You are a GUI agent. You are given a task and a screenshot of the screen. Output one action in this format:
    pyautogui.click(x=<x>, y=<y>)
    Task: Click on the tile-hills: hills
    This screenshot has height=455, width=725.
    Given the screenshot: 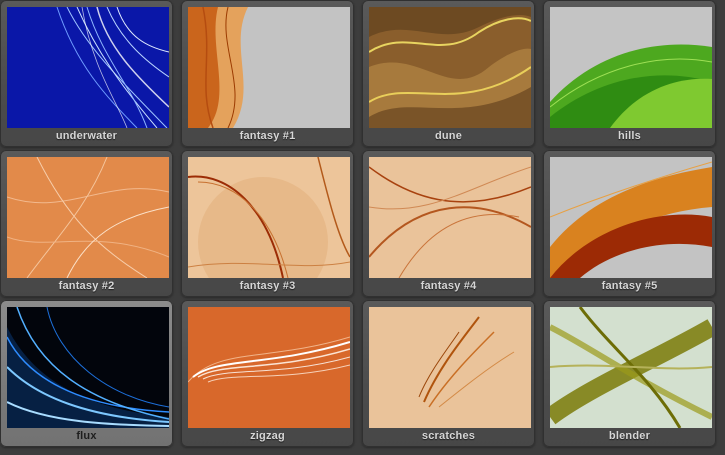 What is the action you would take?
    pyautogui.click(x=629, y=73)
    